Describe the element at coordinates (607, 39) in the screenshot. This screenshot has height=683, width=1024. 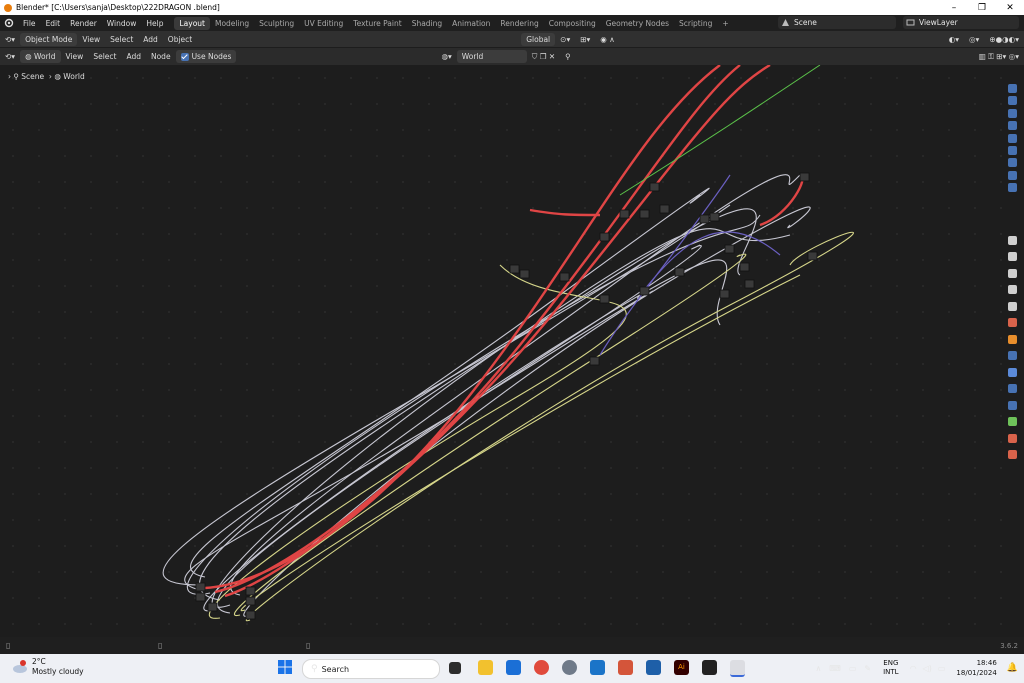
I see `proportional-edit-icon: ◉ ∧` at that location.